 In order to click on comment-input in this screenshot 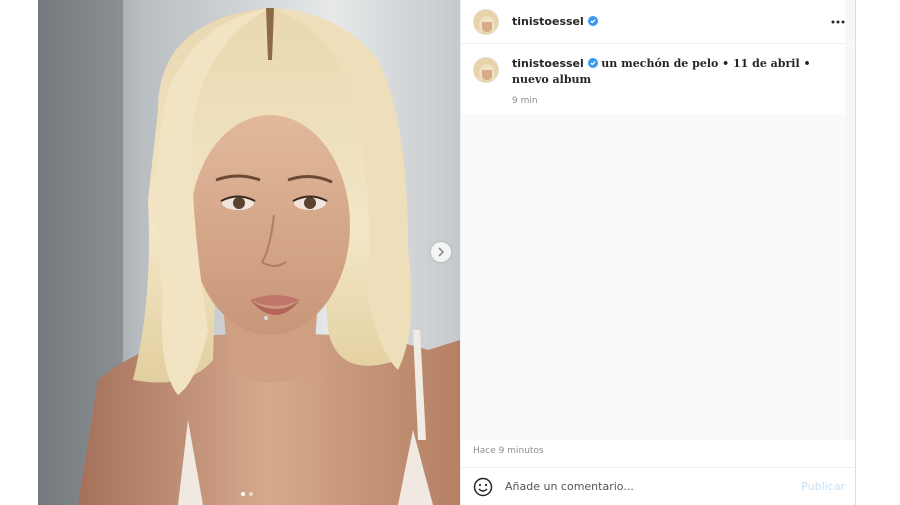, I will do `click(645, 486)`.